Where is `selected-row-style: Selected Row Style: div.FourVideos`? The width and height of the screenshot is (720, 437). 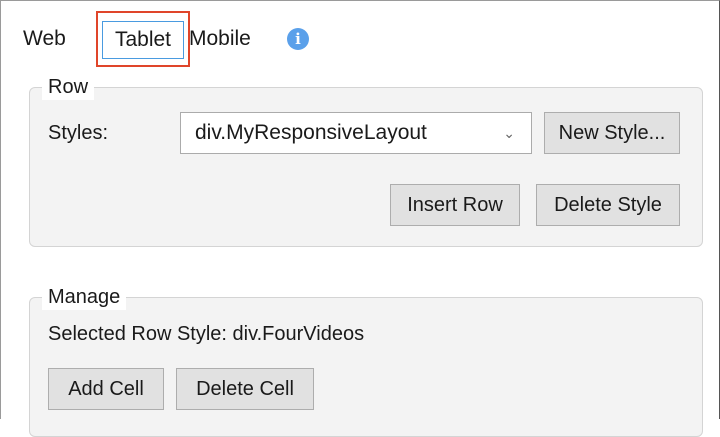 selected-row-style: Selected Row Style: div.FourVideos is located at coordinates (206, 334).